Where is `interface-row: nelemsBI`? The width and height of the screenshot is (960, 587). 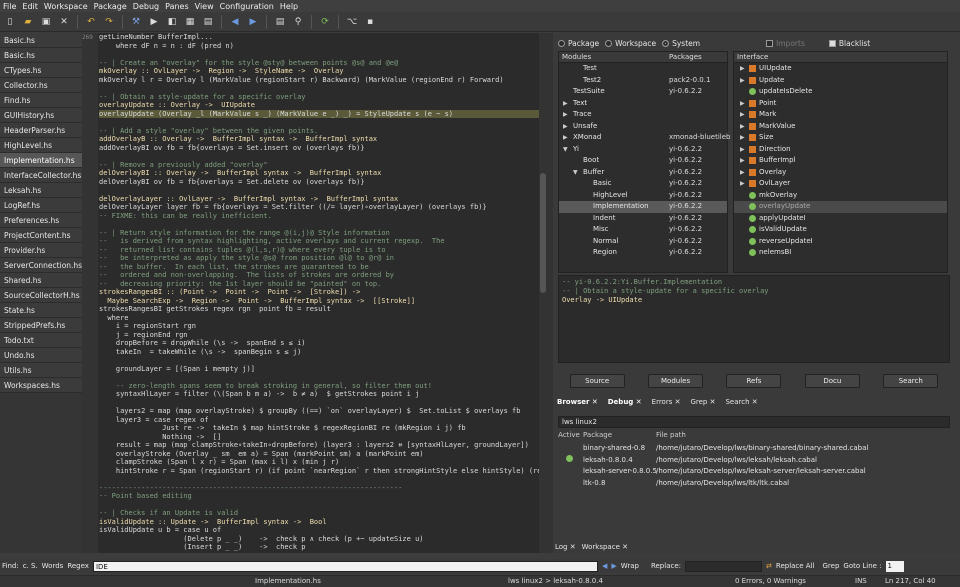 interface-row: nelemsBI is located at coordinates (840, 253).